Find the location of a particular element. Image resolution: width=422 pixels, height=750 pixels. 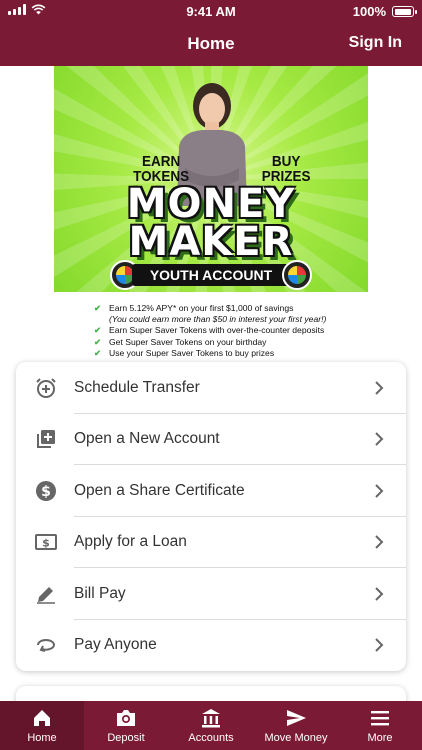

tab-bar: Home Deposit Accounts Move Money More is located at coordinates (211, 725).